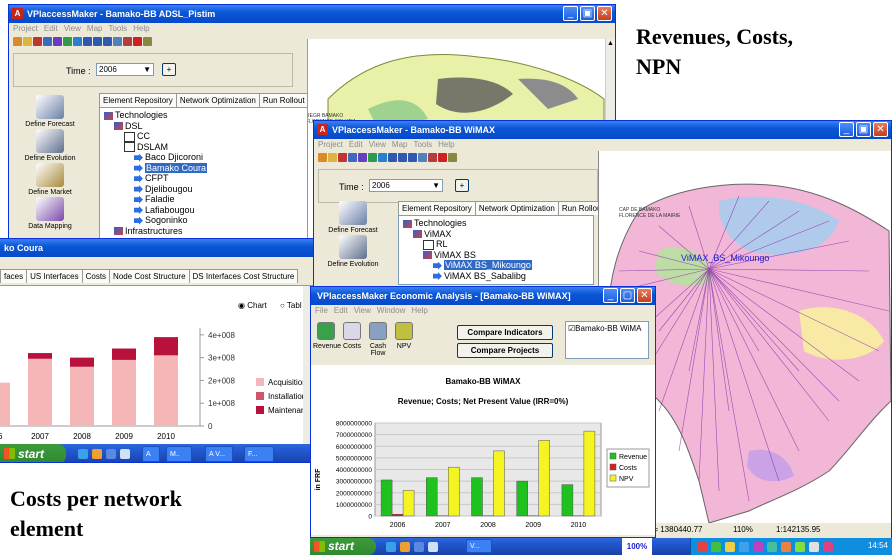 This screenshot has width=892, height=555. What do you see at coordinates (312, 14) in the screenshot?
I see `adsl-titlebar: A VPlaccessMaker - Bamako-BB ADSL_Pistim` at bounding box center [312, 14].